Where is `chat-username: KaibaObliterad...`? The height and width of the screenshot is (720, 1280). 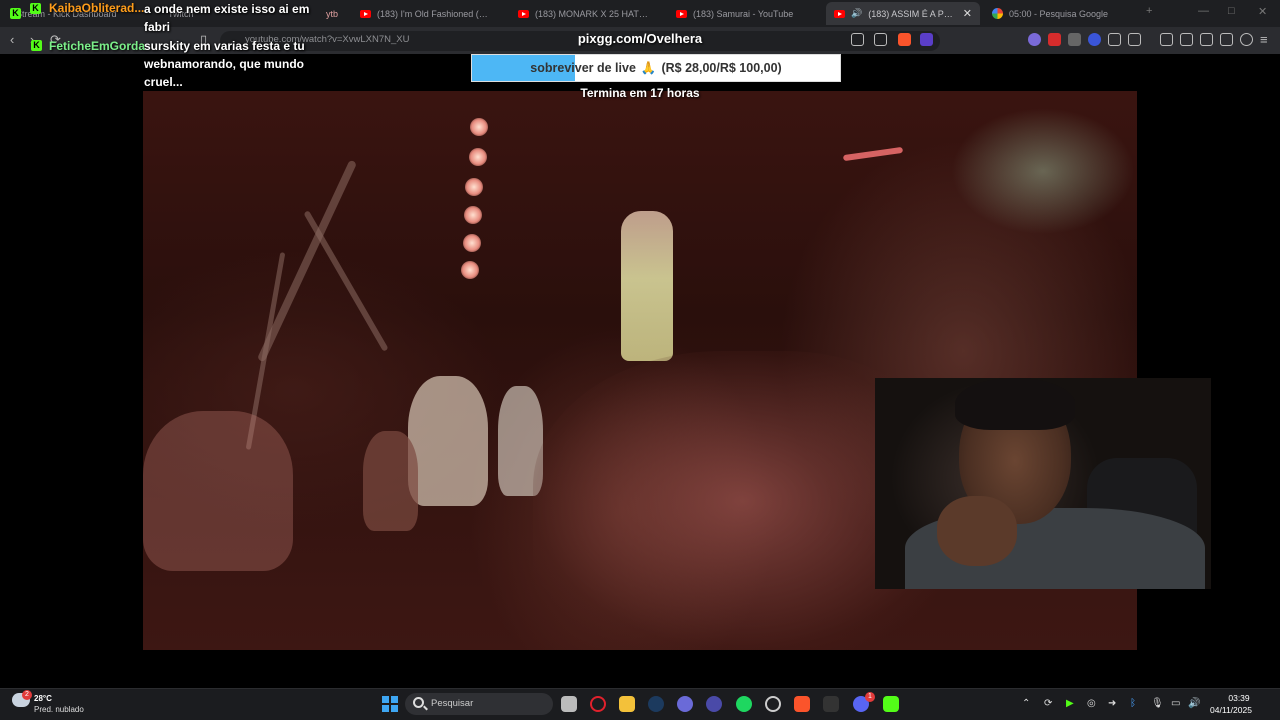
chat-username: KaibaObliterad... is located at coordinates (97, 8).